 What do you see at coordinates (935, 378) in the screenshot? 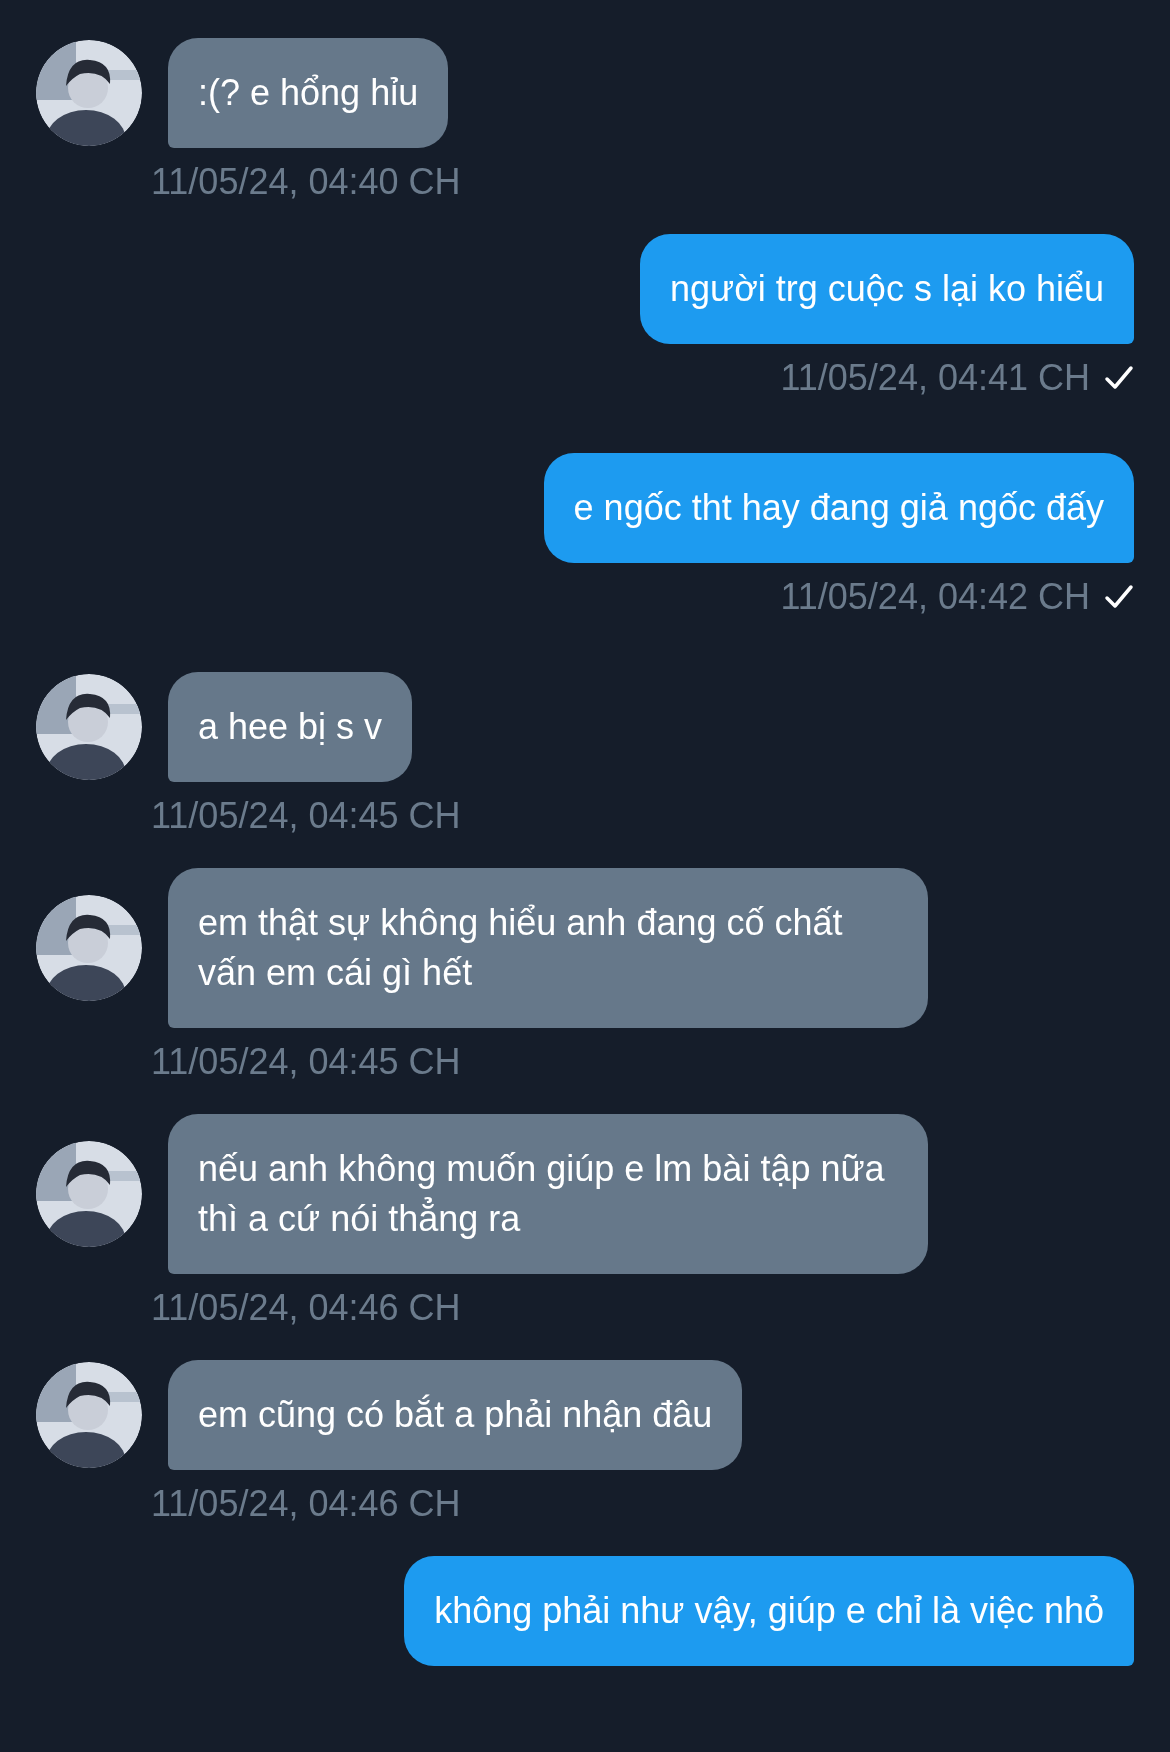
I see `message-time: 11/05/24, 04:41 CH` at bounding box center [935, 378].